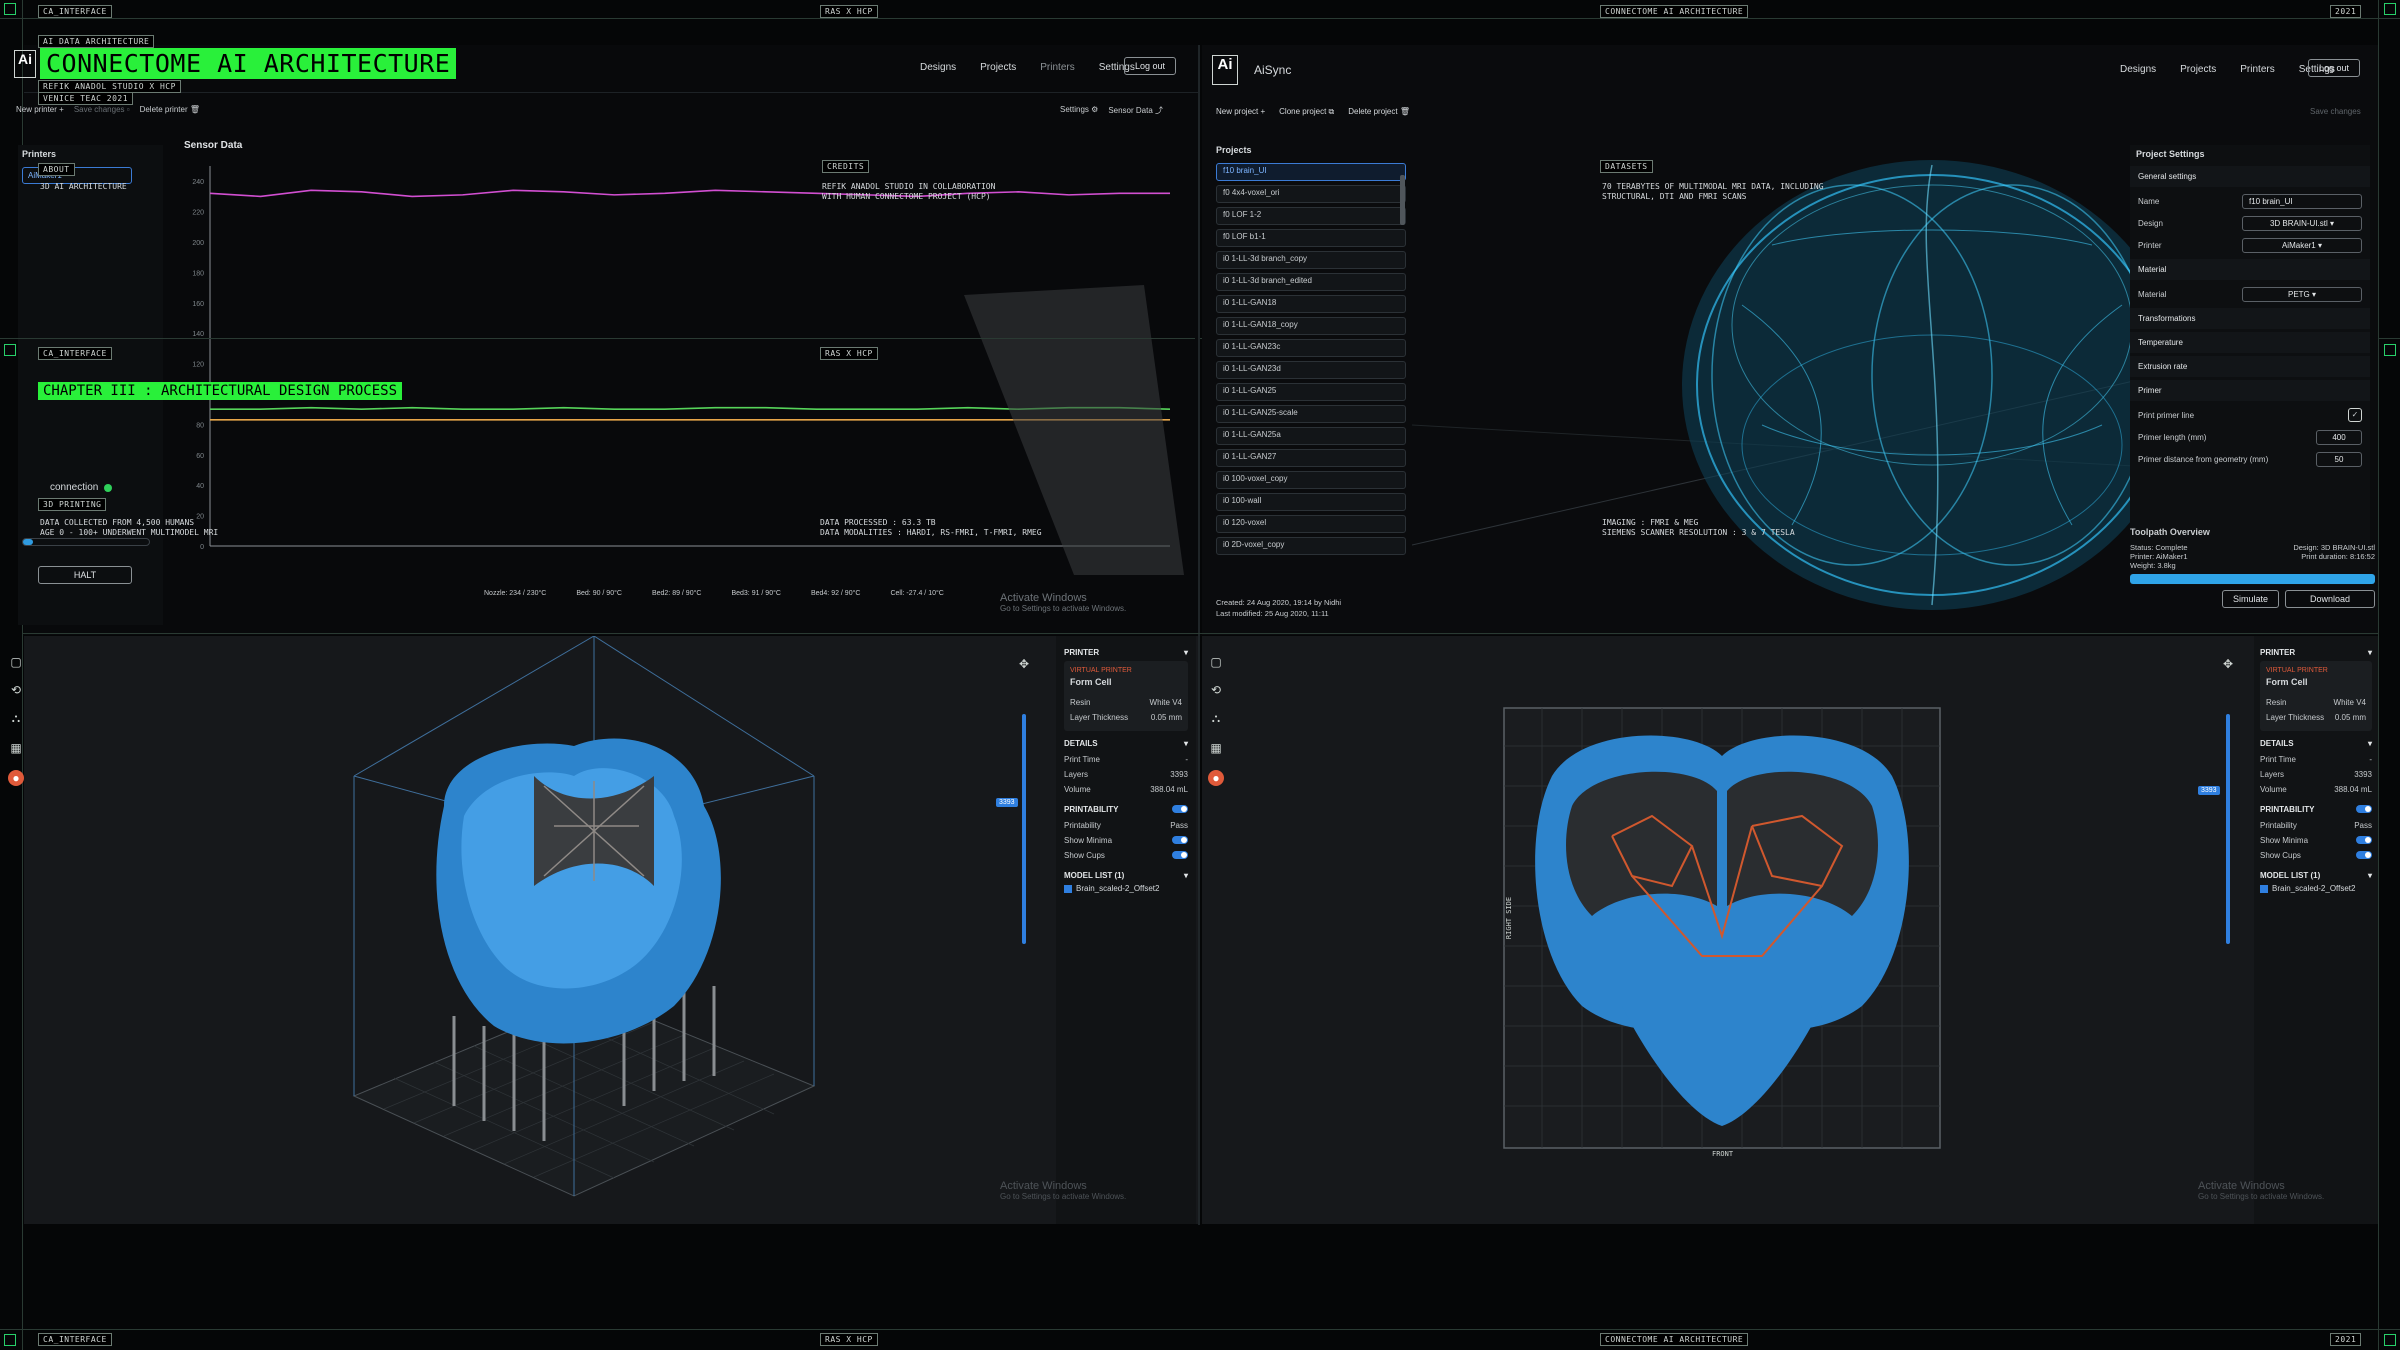  What do you see at coordinates (1379, 112) in the screenshot?
I see `delete-project-button: Delete project 🗑` at bounding box center [1379, 112].